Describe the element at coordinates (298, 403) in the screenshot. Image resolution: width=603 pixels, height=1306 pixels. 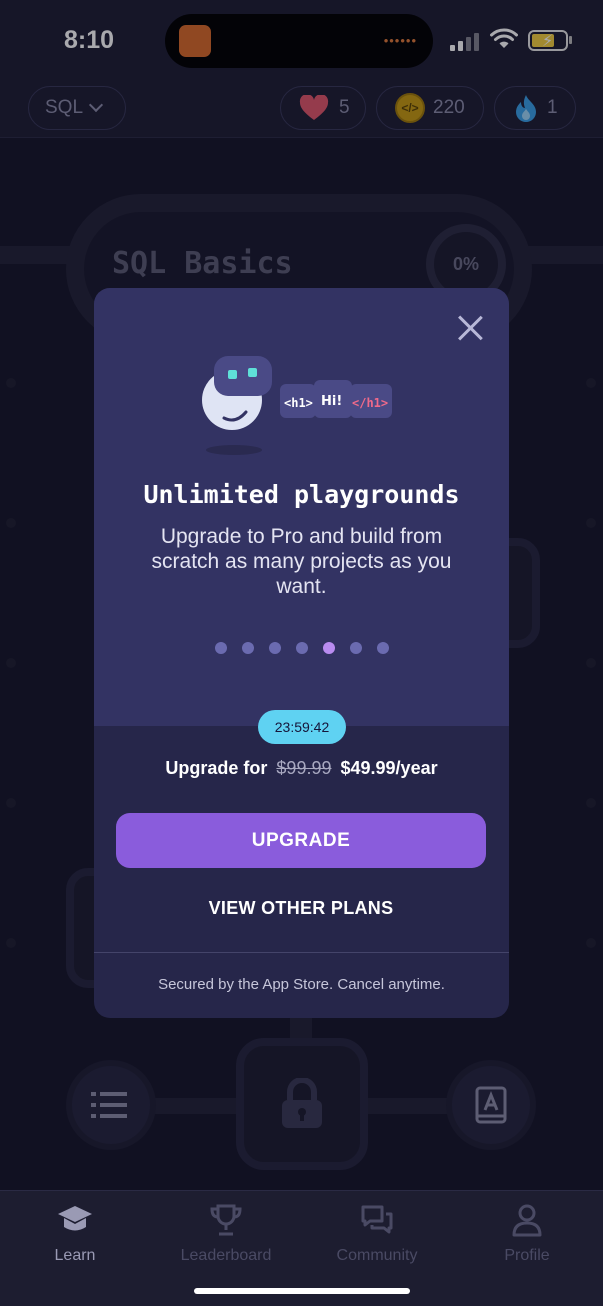
I see `code-open-tag: <h1>` at that location.